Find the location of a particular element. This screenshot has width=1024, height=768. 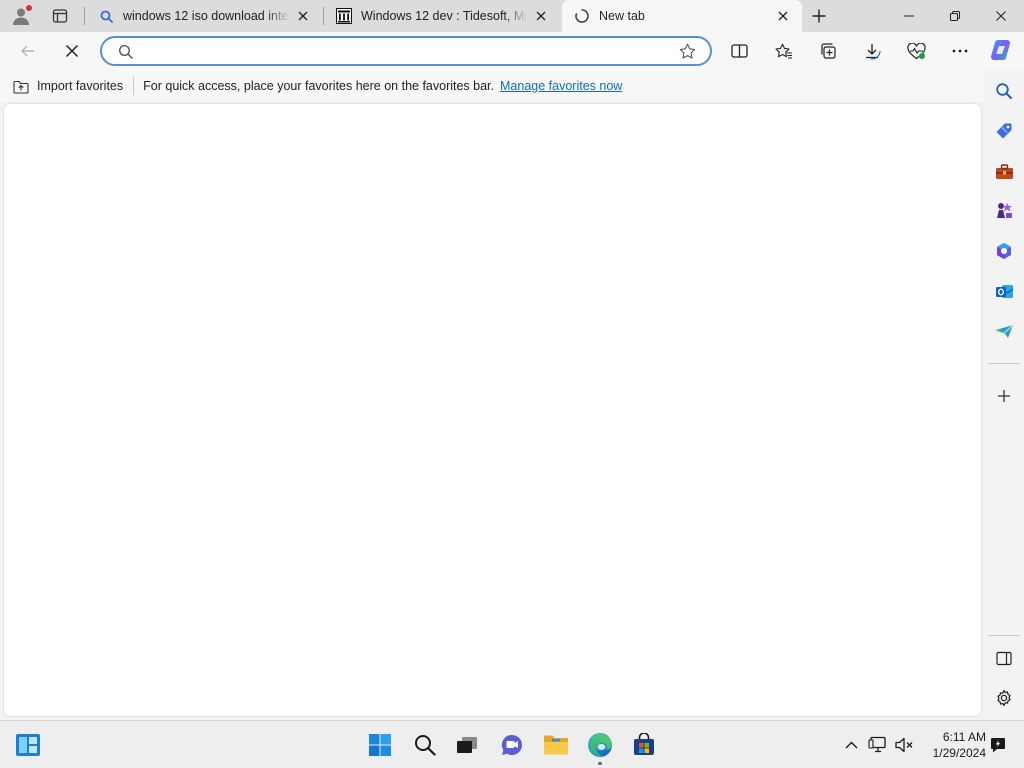

sidebar is located at coordinates (1004, 395).